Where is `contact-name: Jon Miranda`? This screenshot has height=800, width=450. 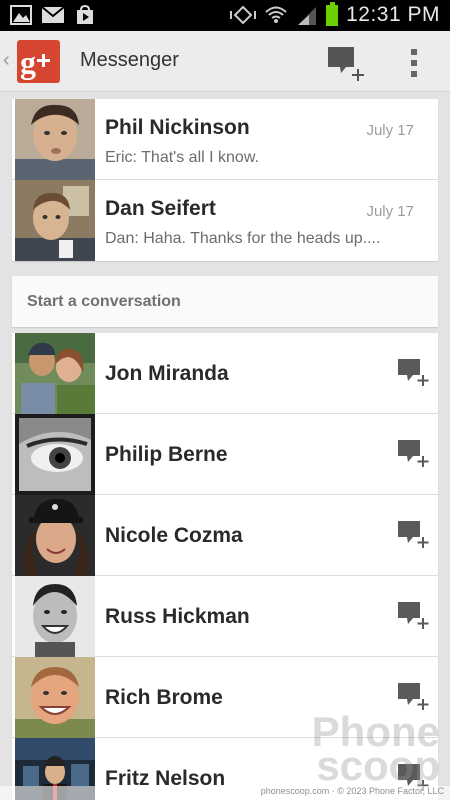 contact-name: Jon Miranda is located at coordinates (167, 373).